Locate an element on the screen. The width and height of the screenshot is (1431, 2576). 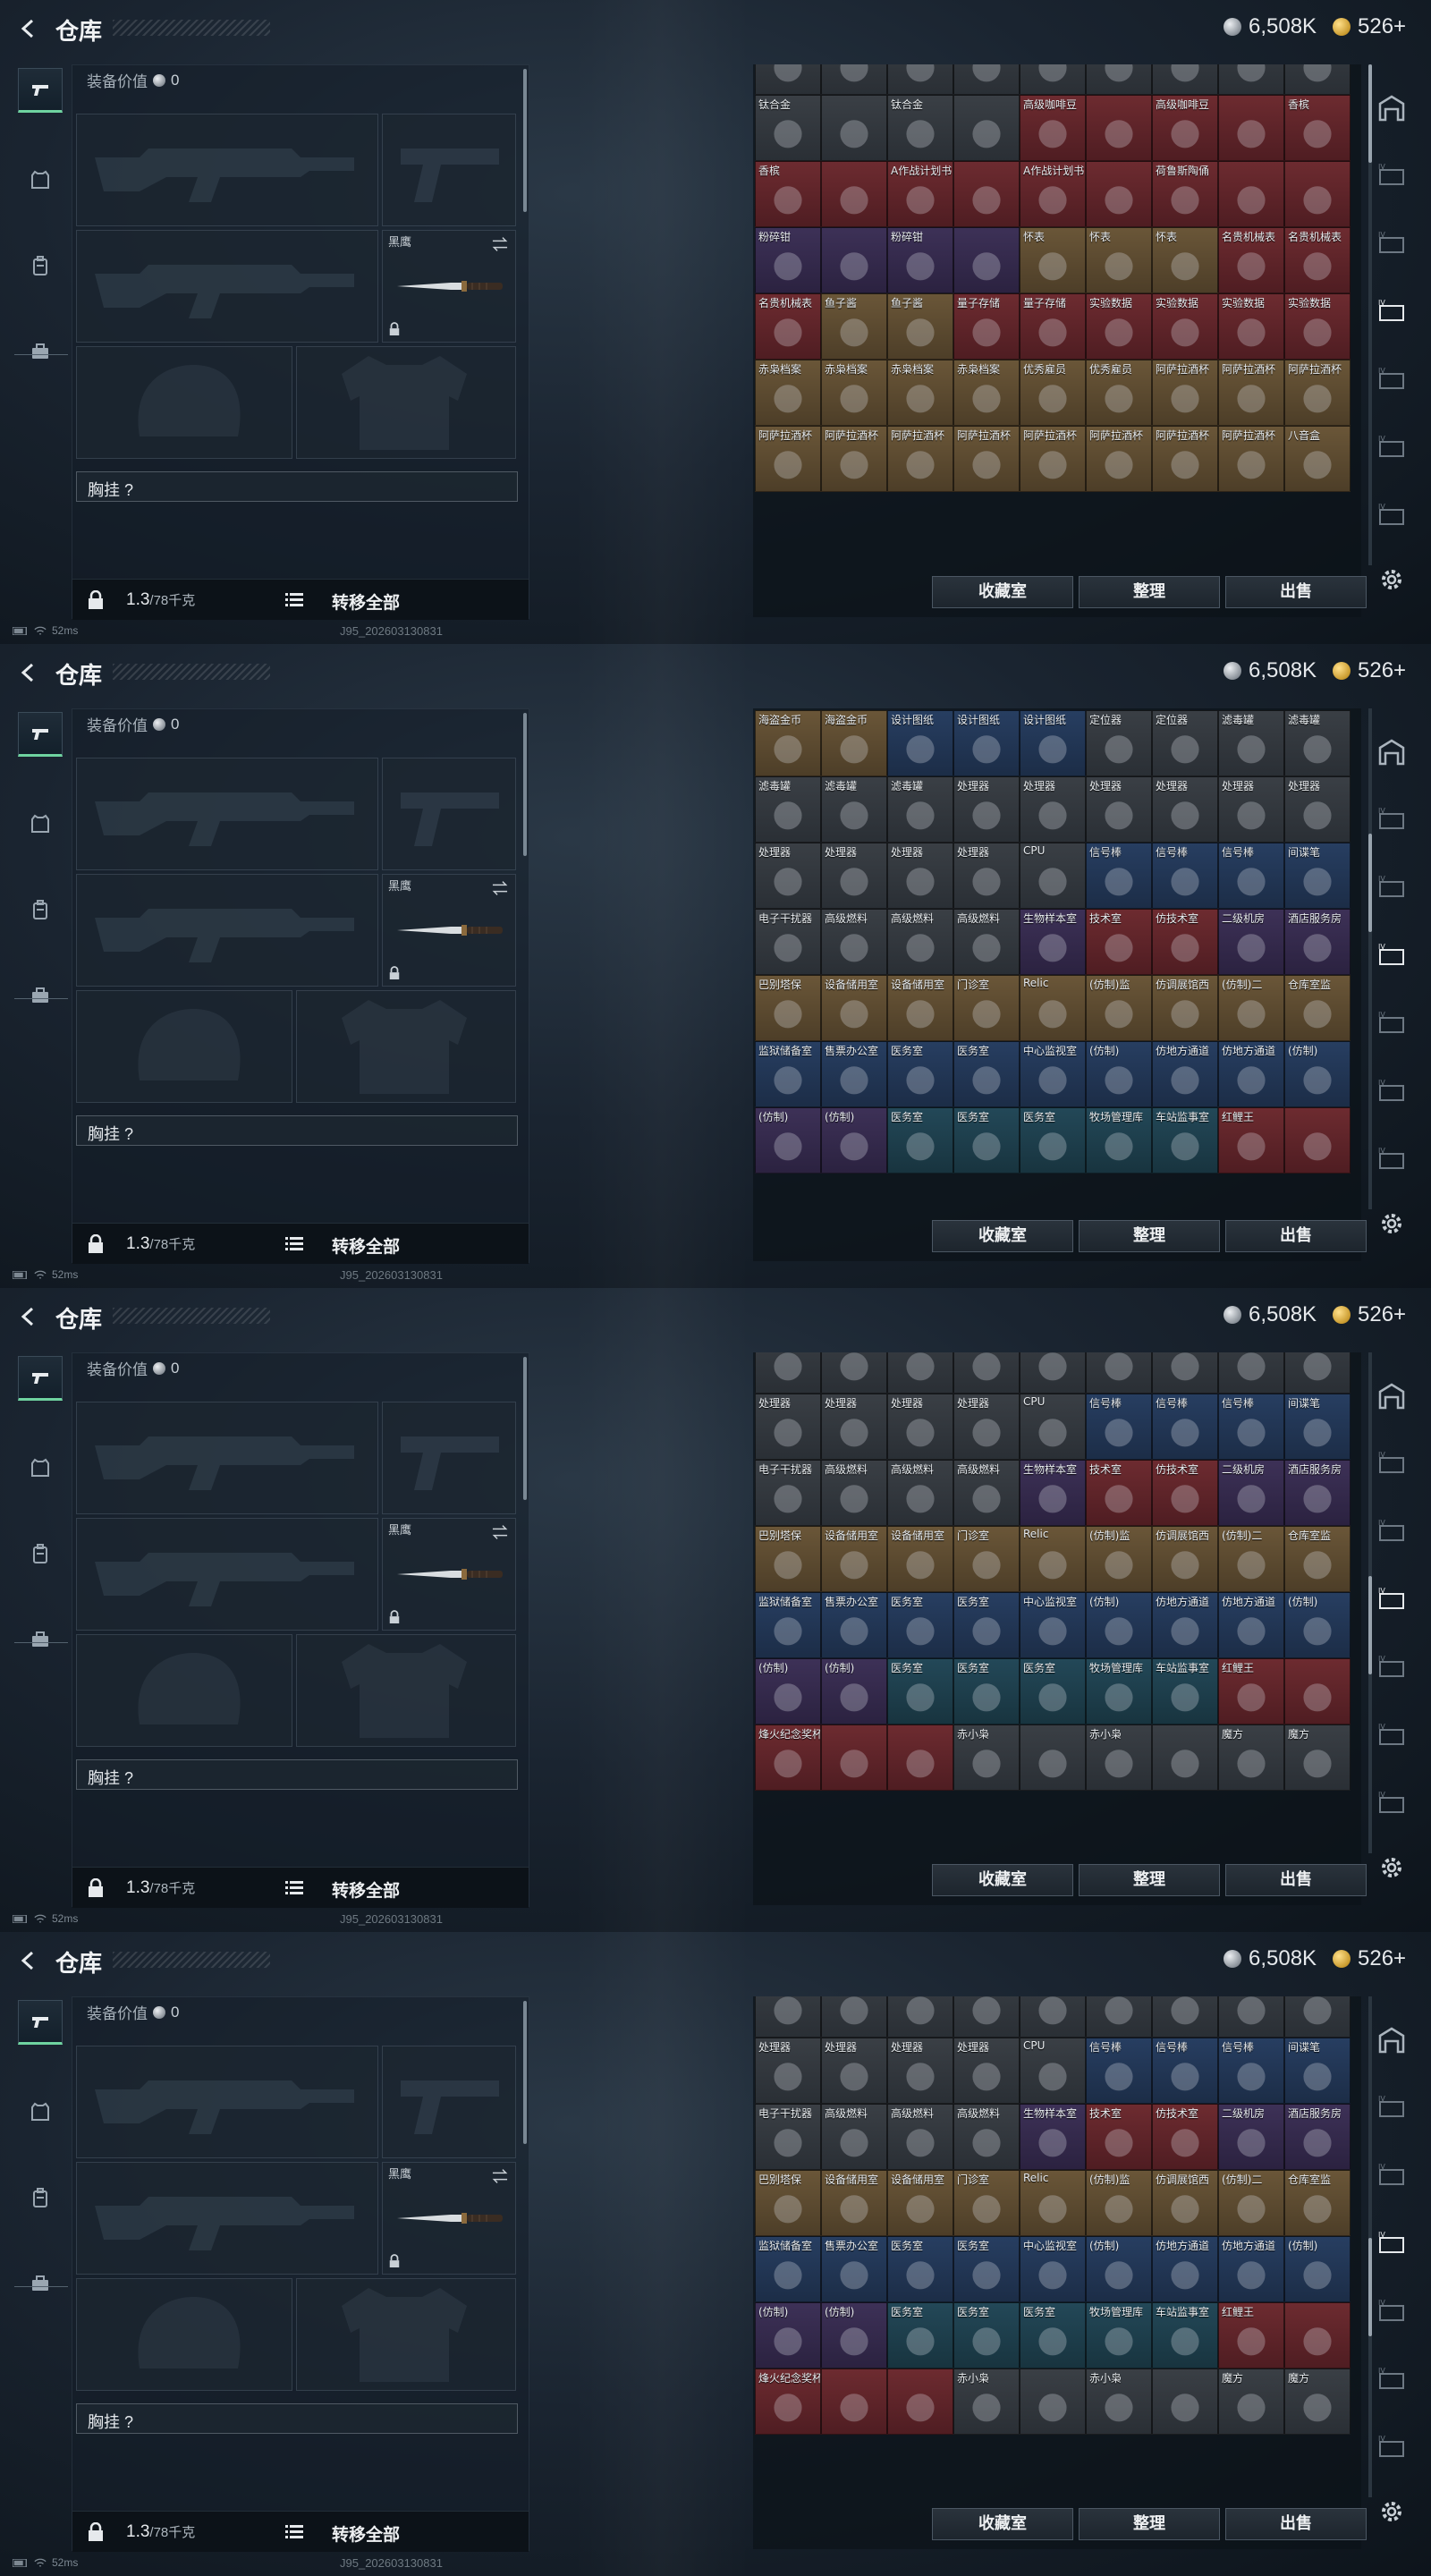
helmet-slot is located at coordinates (184, 2334).